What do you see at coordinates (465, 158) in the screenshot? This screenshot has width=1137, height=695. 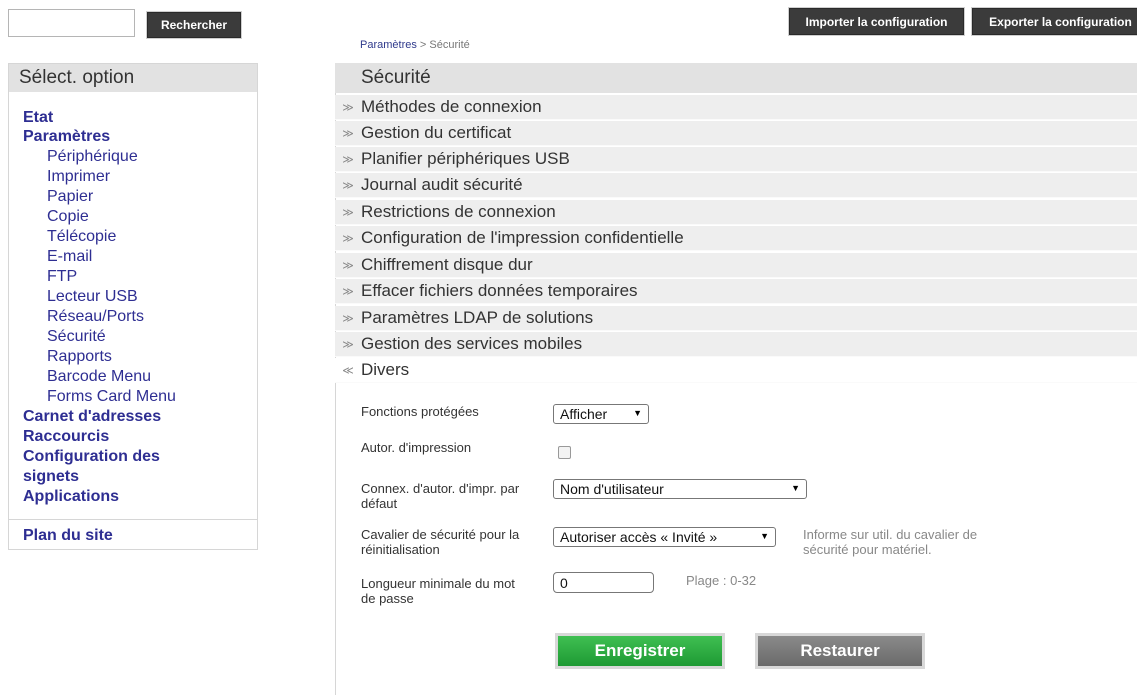 I see `section-label: Planifier périphériques USB` at bounding box center [465, 158].